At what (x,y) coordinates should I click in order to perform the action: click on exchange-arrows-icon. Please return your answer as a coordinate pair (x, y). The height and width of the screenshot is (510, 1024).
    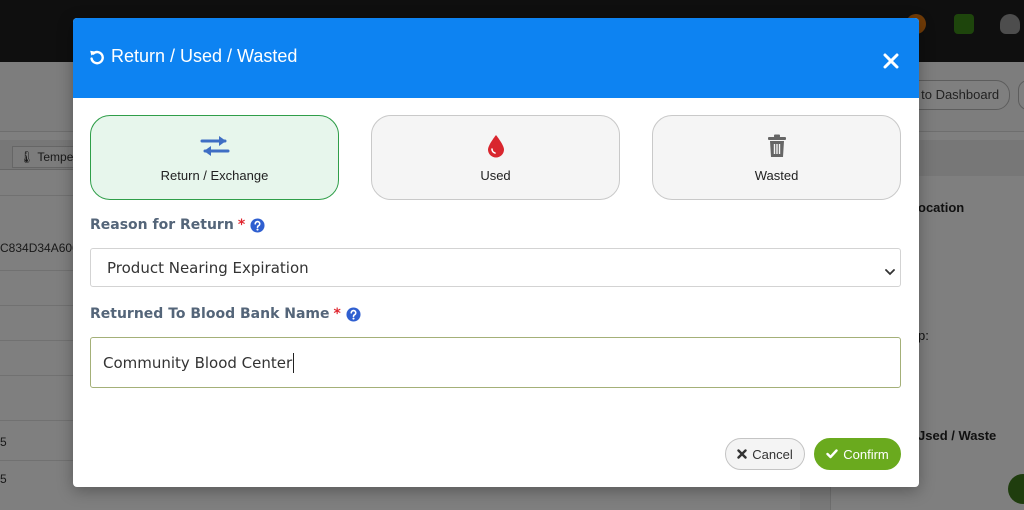
    Looking at the image, I should click on (215, 146).